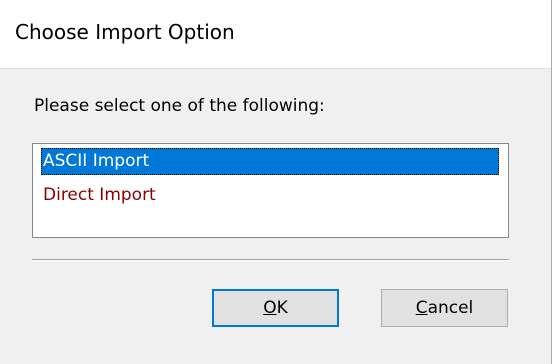 The image size is (552, 364). What do you see at coordinates (270, 308) in the screenshot?
I see `ok-mnemonic: O` at bounding box center [270, 308].